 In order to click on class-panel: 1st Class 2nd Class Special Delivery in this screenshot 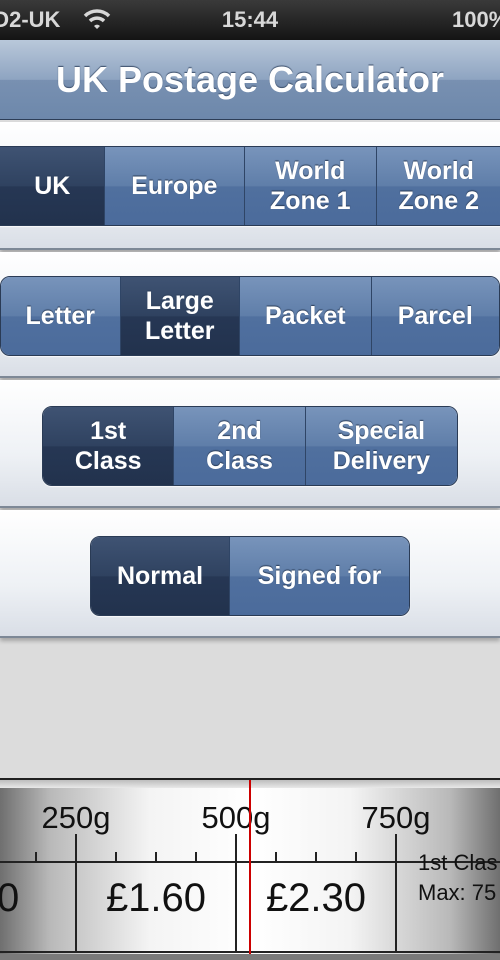, I will do `click(250, 444)`.